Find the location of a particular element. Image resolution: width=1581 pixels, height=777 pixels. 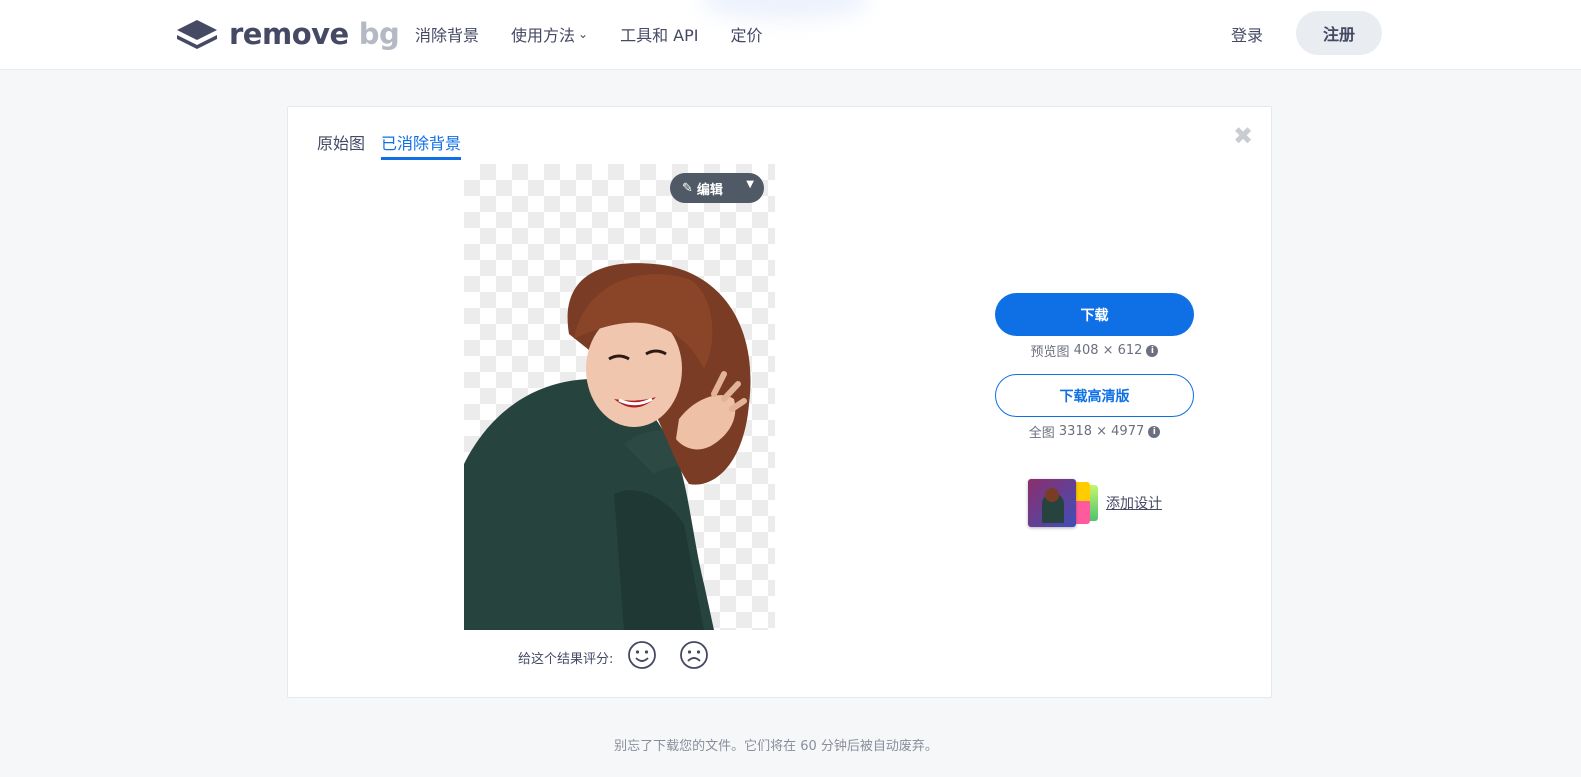

download-button: 下载 is located at coordinates (1094, 314).